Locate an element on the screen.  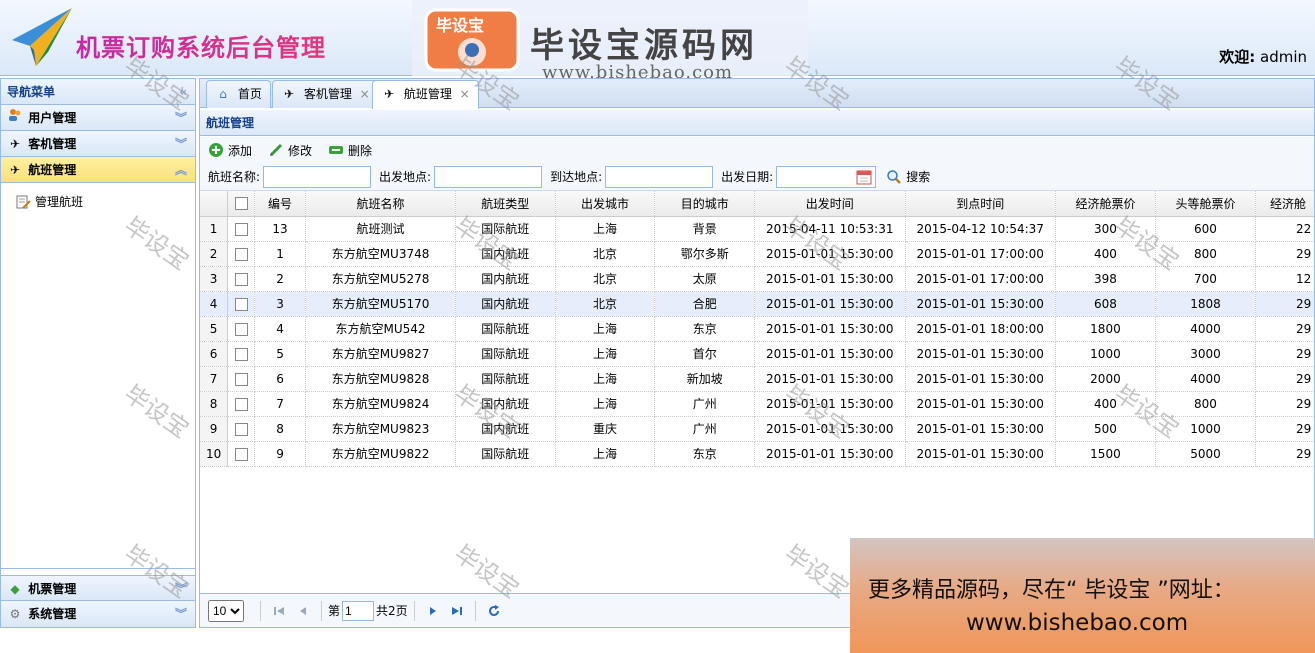
departure-label: 出发地点: is located at coordinates (405, 177).